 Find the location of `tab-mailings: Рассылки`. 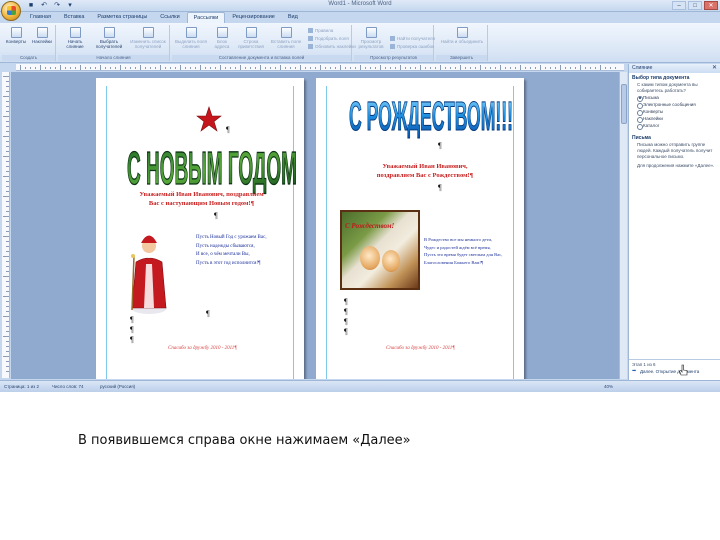

tab-mailings: Рассылки is located at coordinates (206, 17).